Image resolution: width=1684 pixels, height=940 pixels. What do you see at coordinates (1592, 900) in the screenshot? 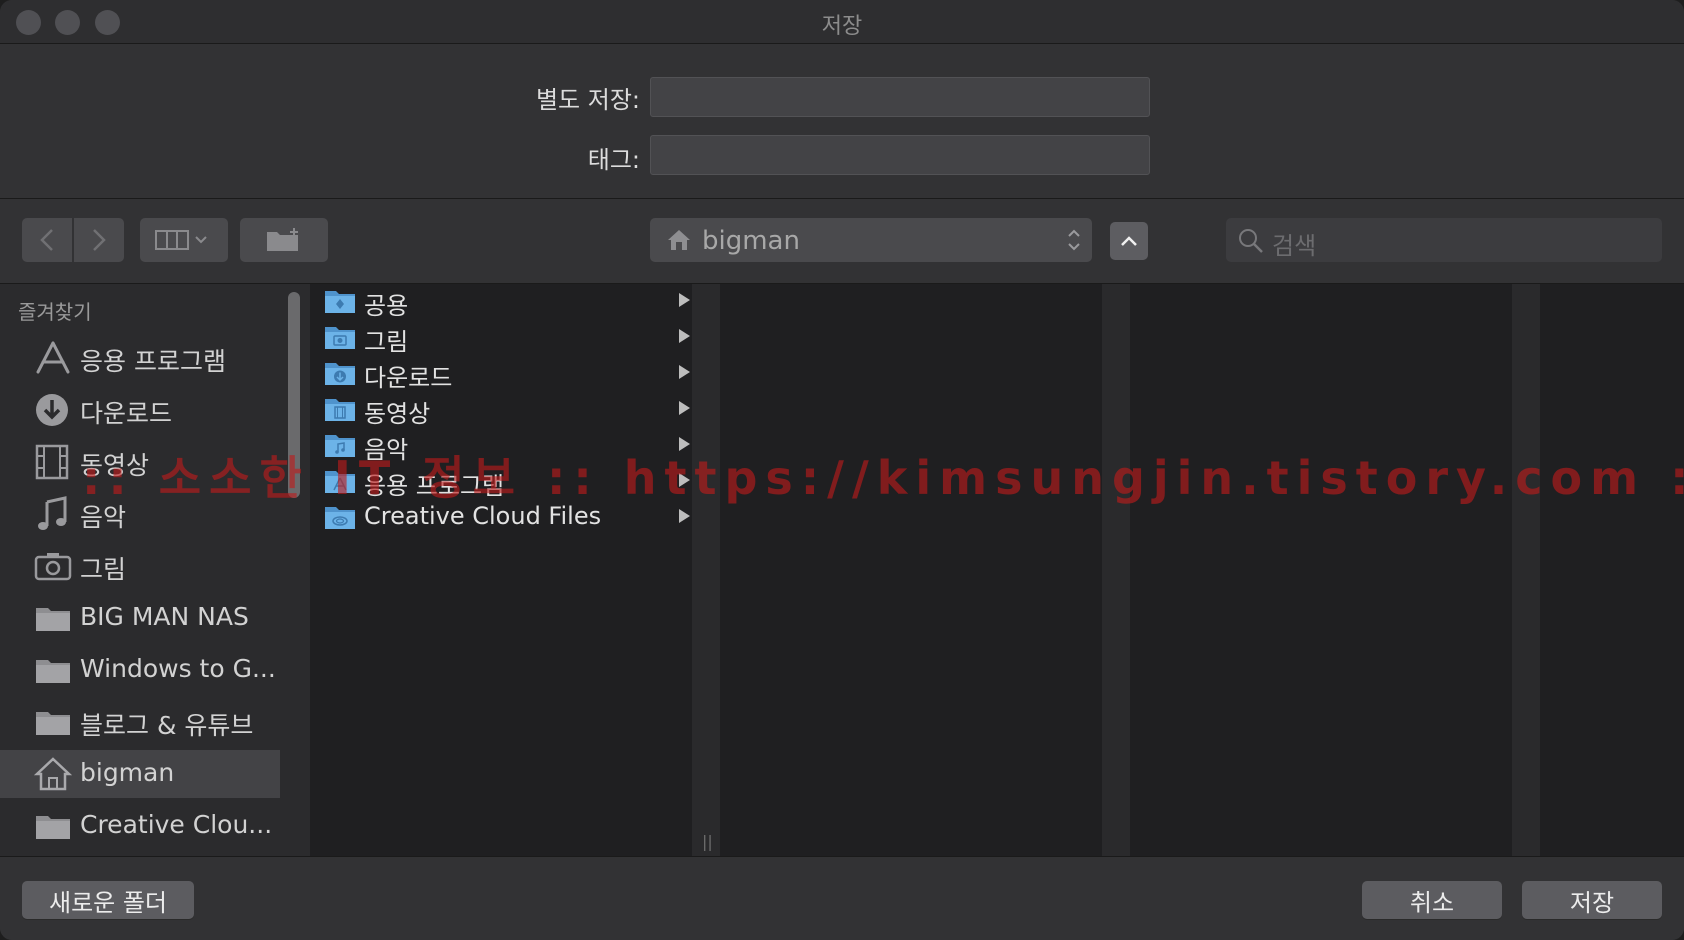
I see `save-button: 저장` at bounding box center [1592, 900].